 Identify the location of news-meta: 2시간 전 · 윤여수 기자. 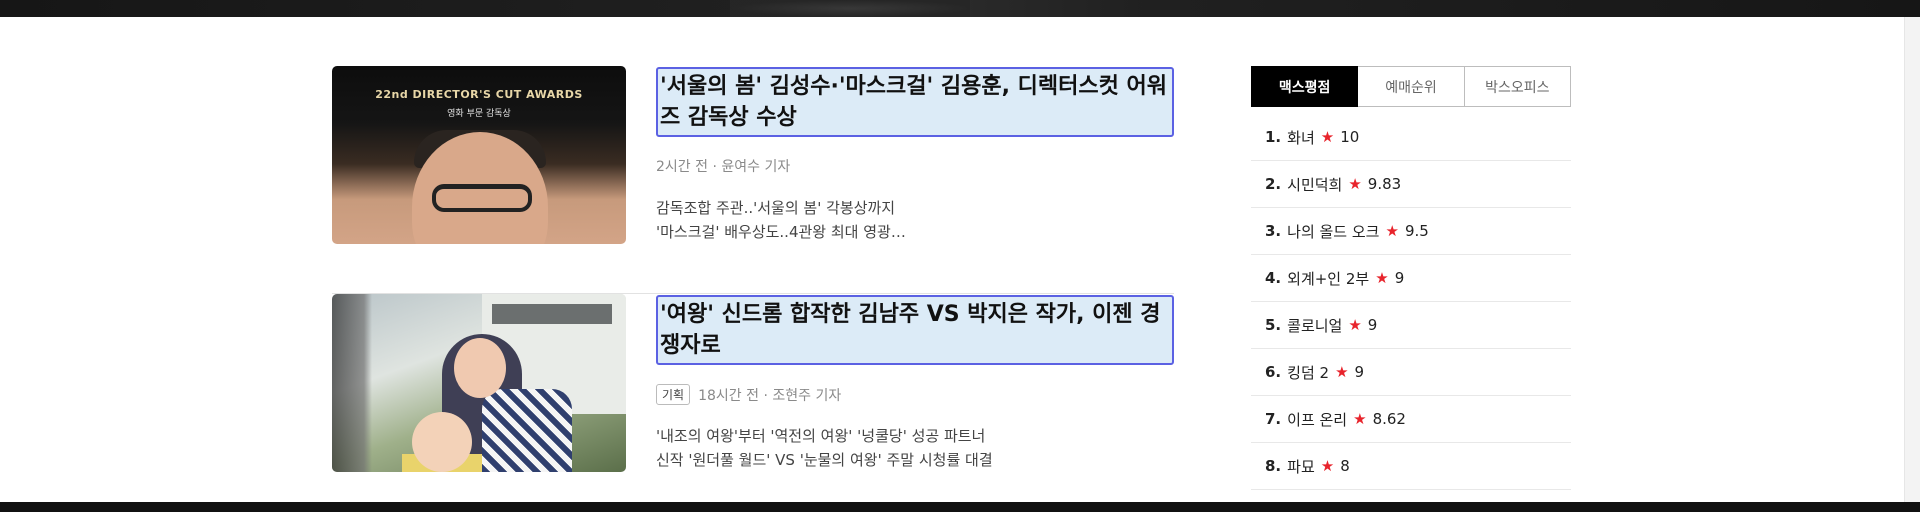
(723, 166).